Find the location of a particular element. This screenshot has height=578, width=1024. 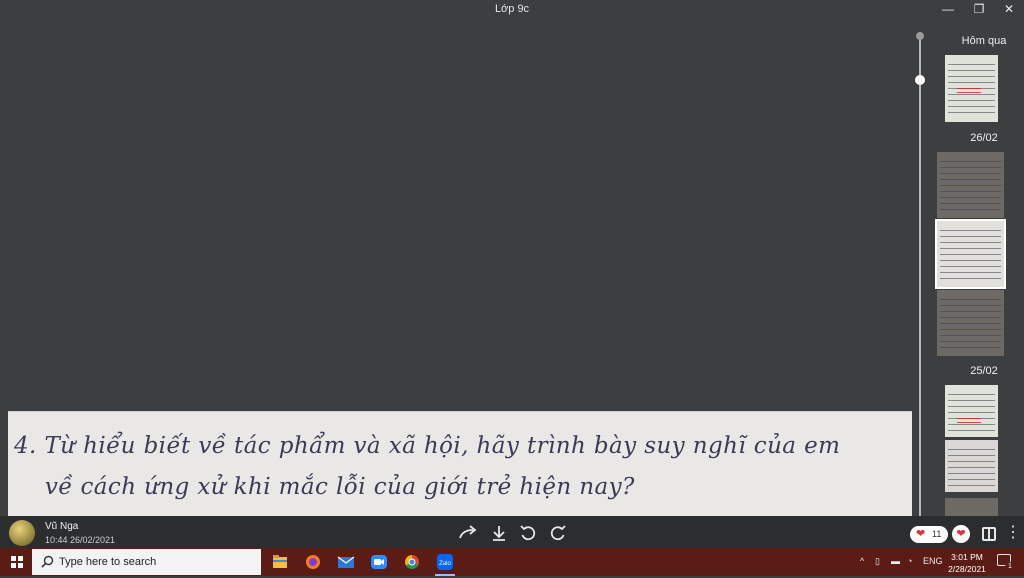

reaction-count: 11 is located at coordinates (937, 534).